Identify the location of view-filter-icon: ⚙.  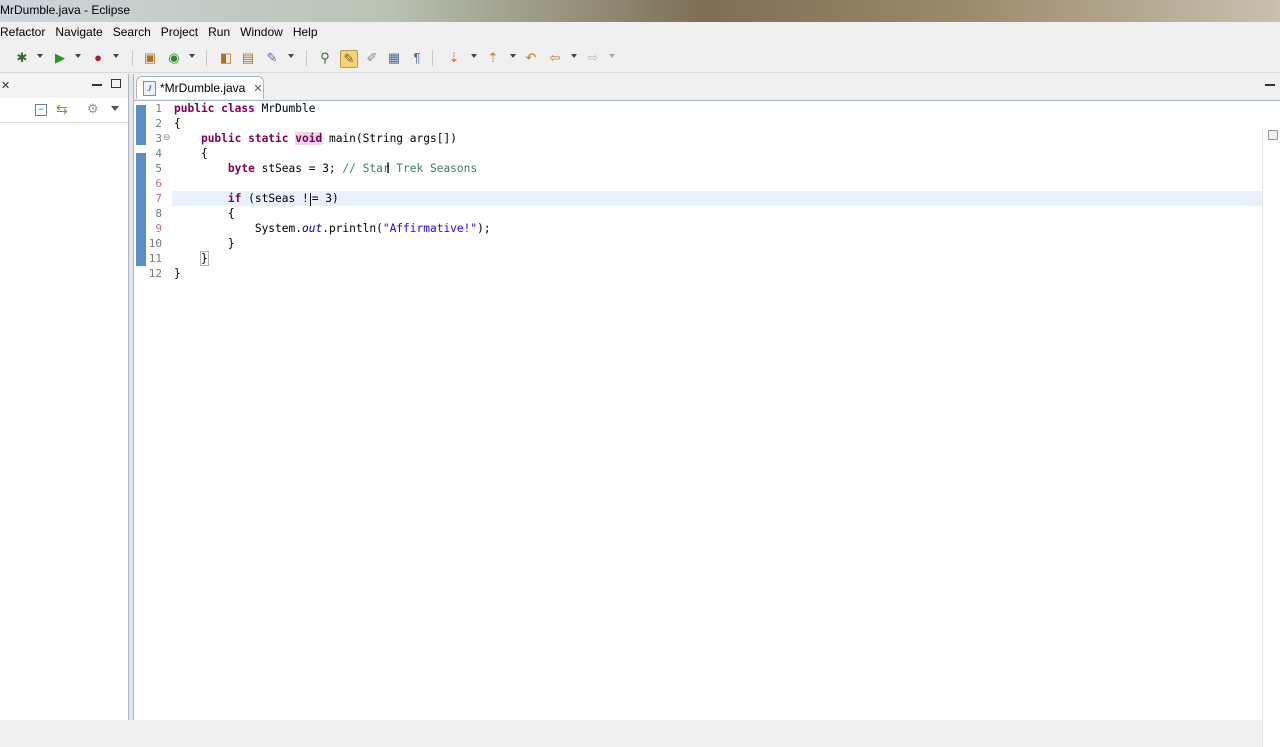
(93, 109).